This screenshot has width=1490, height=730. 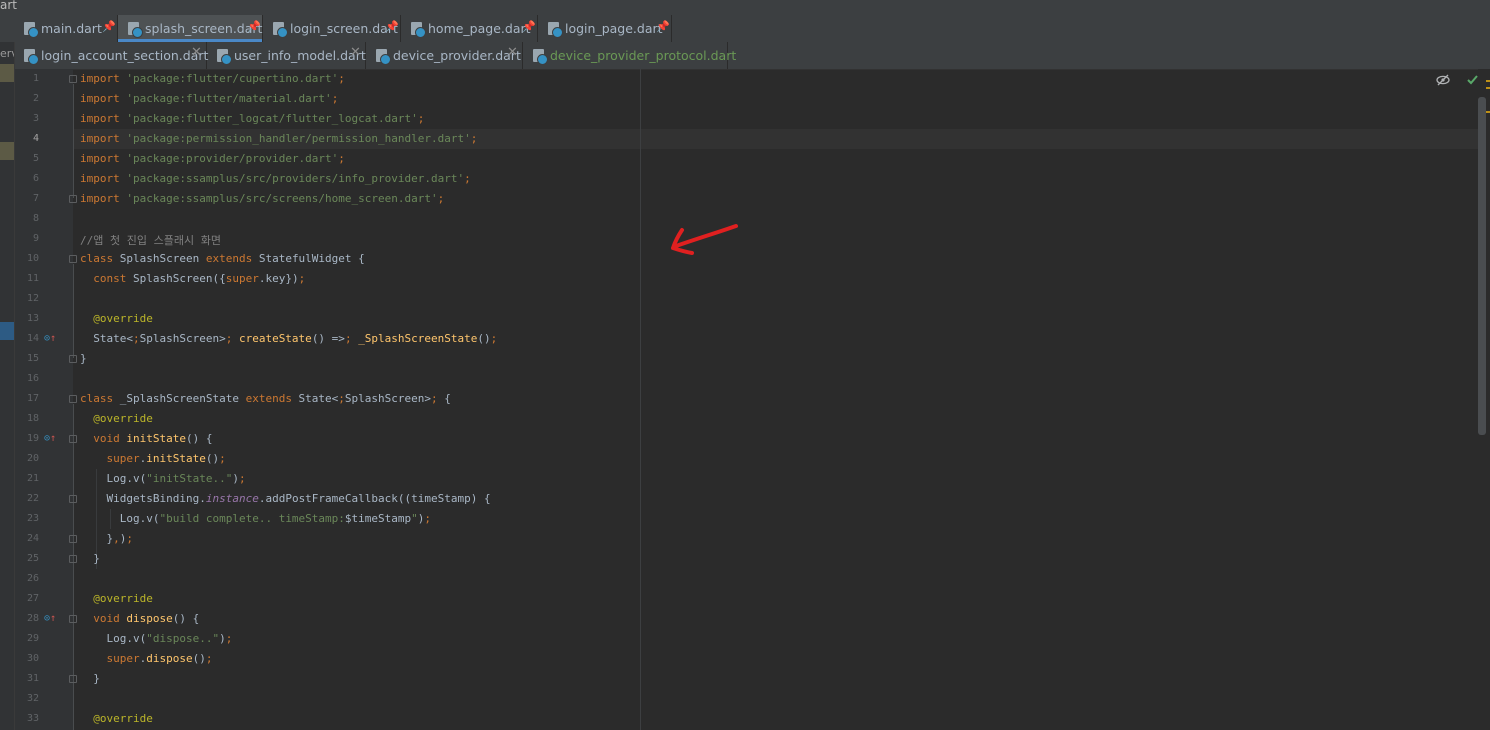 What do you see at coordinates (139, 618) in the screenshot?
I see `code-line: void dispose() {` at bounding box center [139, 618].